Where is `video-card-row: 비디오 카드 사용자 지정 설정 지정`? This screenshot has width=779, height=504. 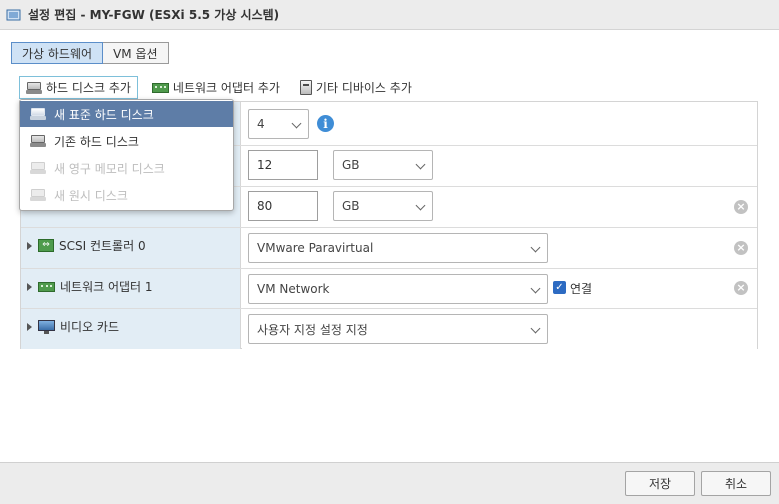 video-card-row: 비디오 카드 사용자 지정 설정 지정 is located at coordinates (389, 329).